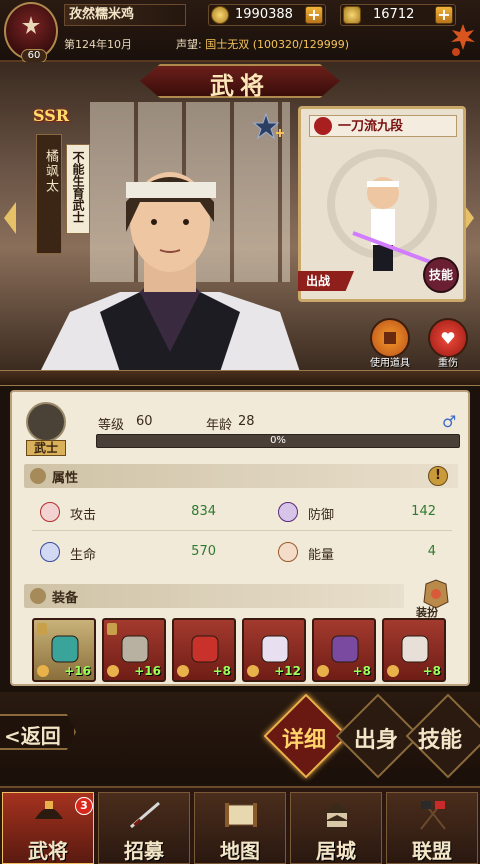  I want to click on heart-plus-icon, so click(448, 338).